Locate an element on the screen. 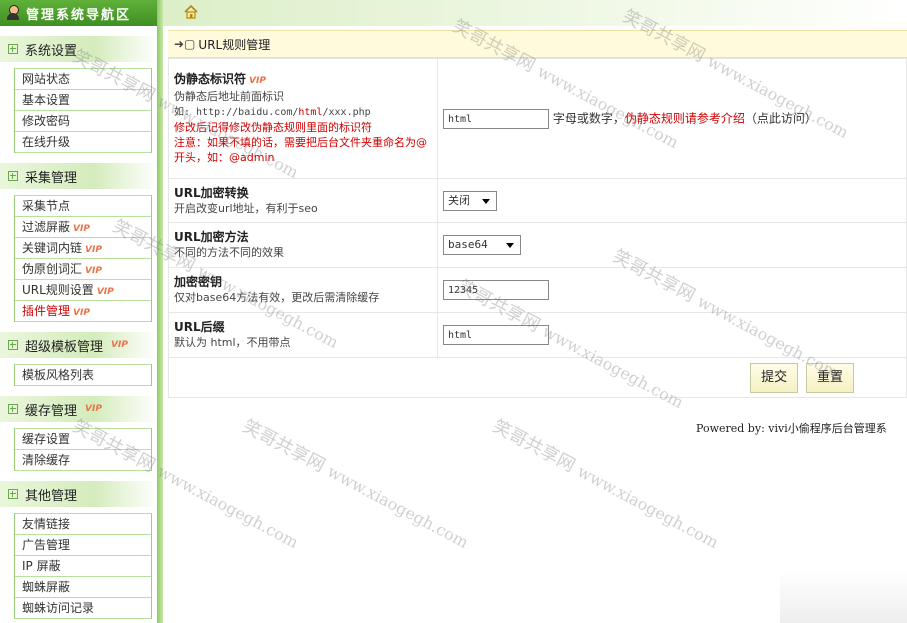 This screenshot has width=907, height=623. sidebar-item-template-list: 模板风格列表 is located at coordinates (83, 375).